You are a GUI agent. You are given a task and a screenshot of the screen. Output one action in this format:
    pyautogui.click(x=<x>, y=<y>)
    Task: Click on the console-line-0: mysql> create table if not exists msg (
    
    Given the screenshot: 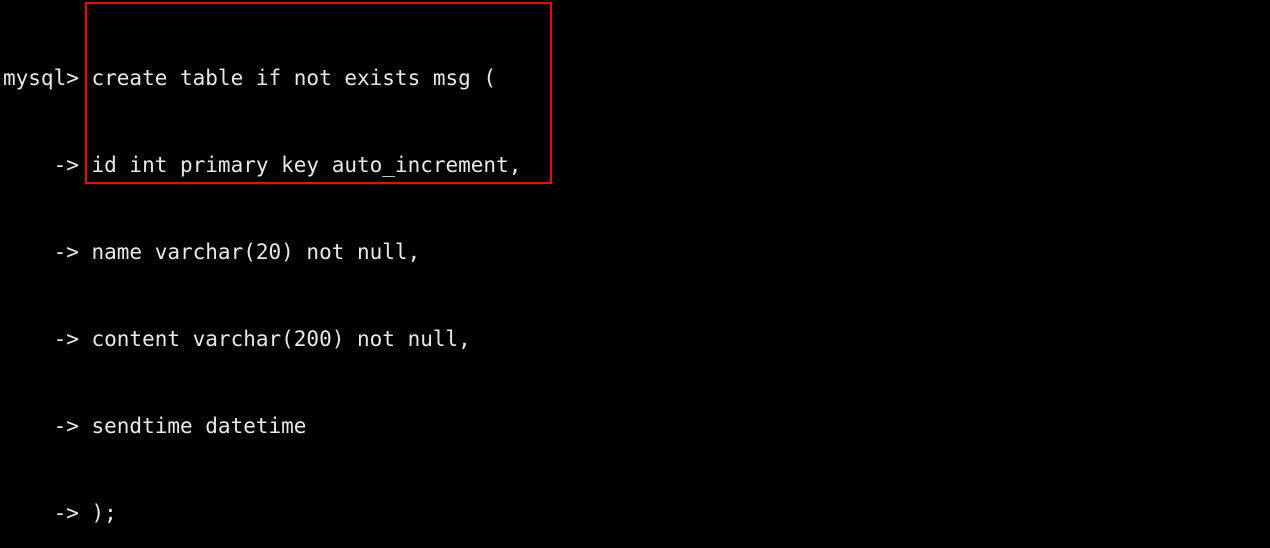 What is the action you would take?
    pyautogui.click(x=250, y=78)
    